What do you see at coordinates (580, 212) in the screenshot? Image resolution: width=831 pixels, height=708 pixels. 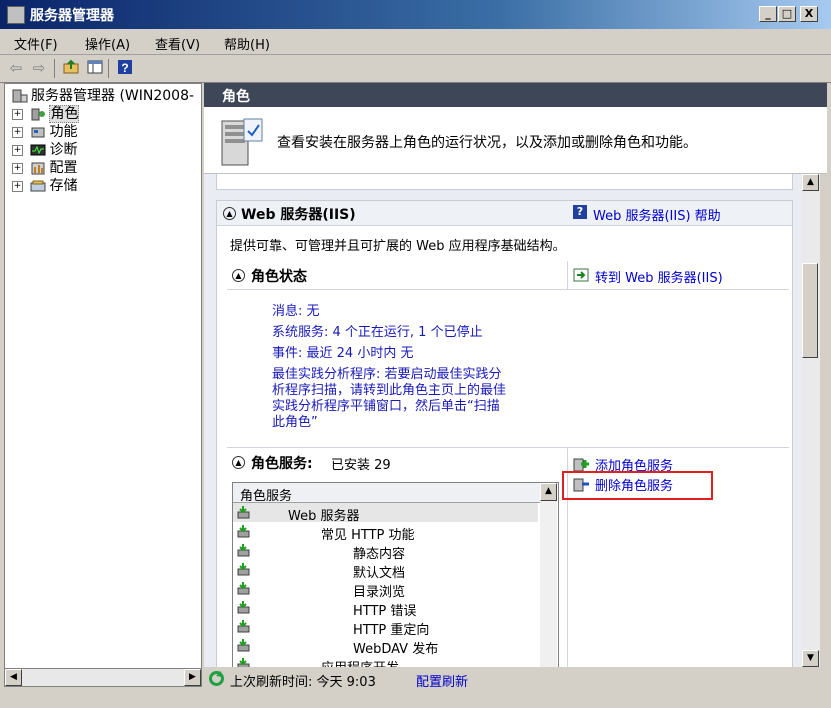 I see `web-server-help-icon: ?` at bounding box center [580, 212].